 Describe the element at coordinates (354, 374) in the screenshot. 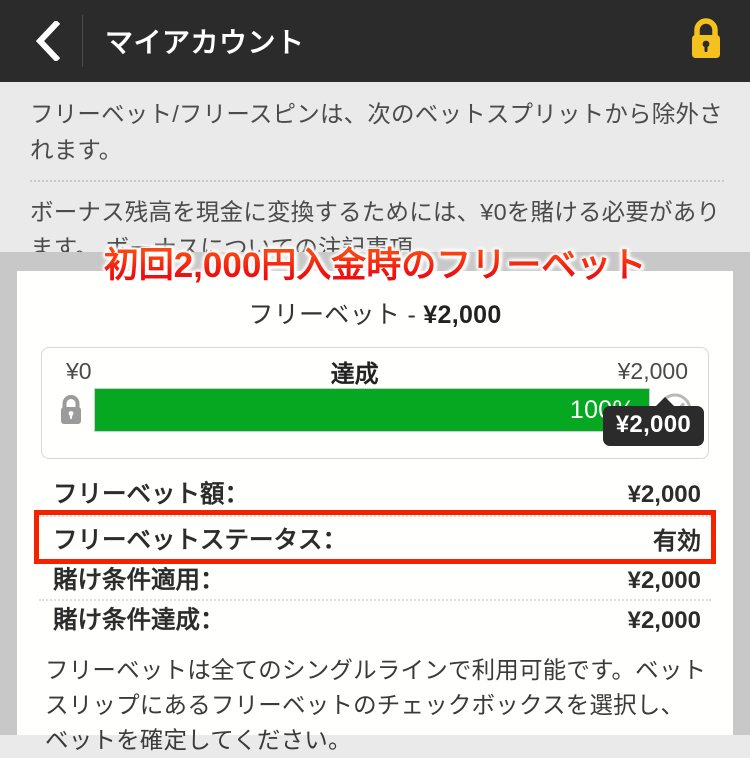

I see `progress-center-label: 達成` at that location.